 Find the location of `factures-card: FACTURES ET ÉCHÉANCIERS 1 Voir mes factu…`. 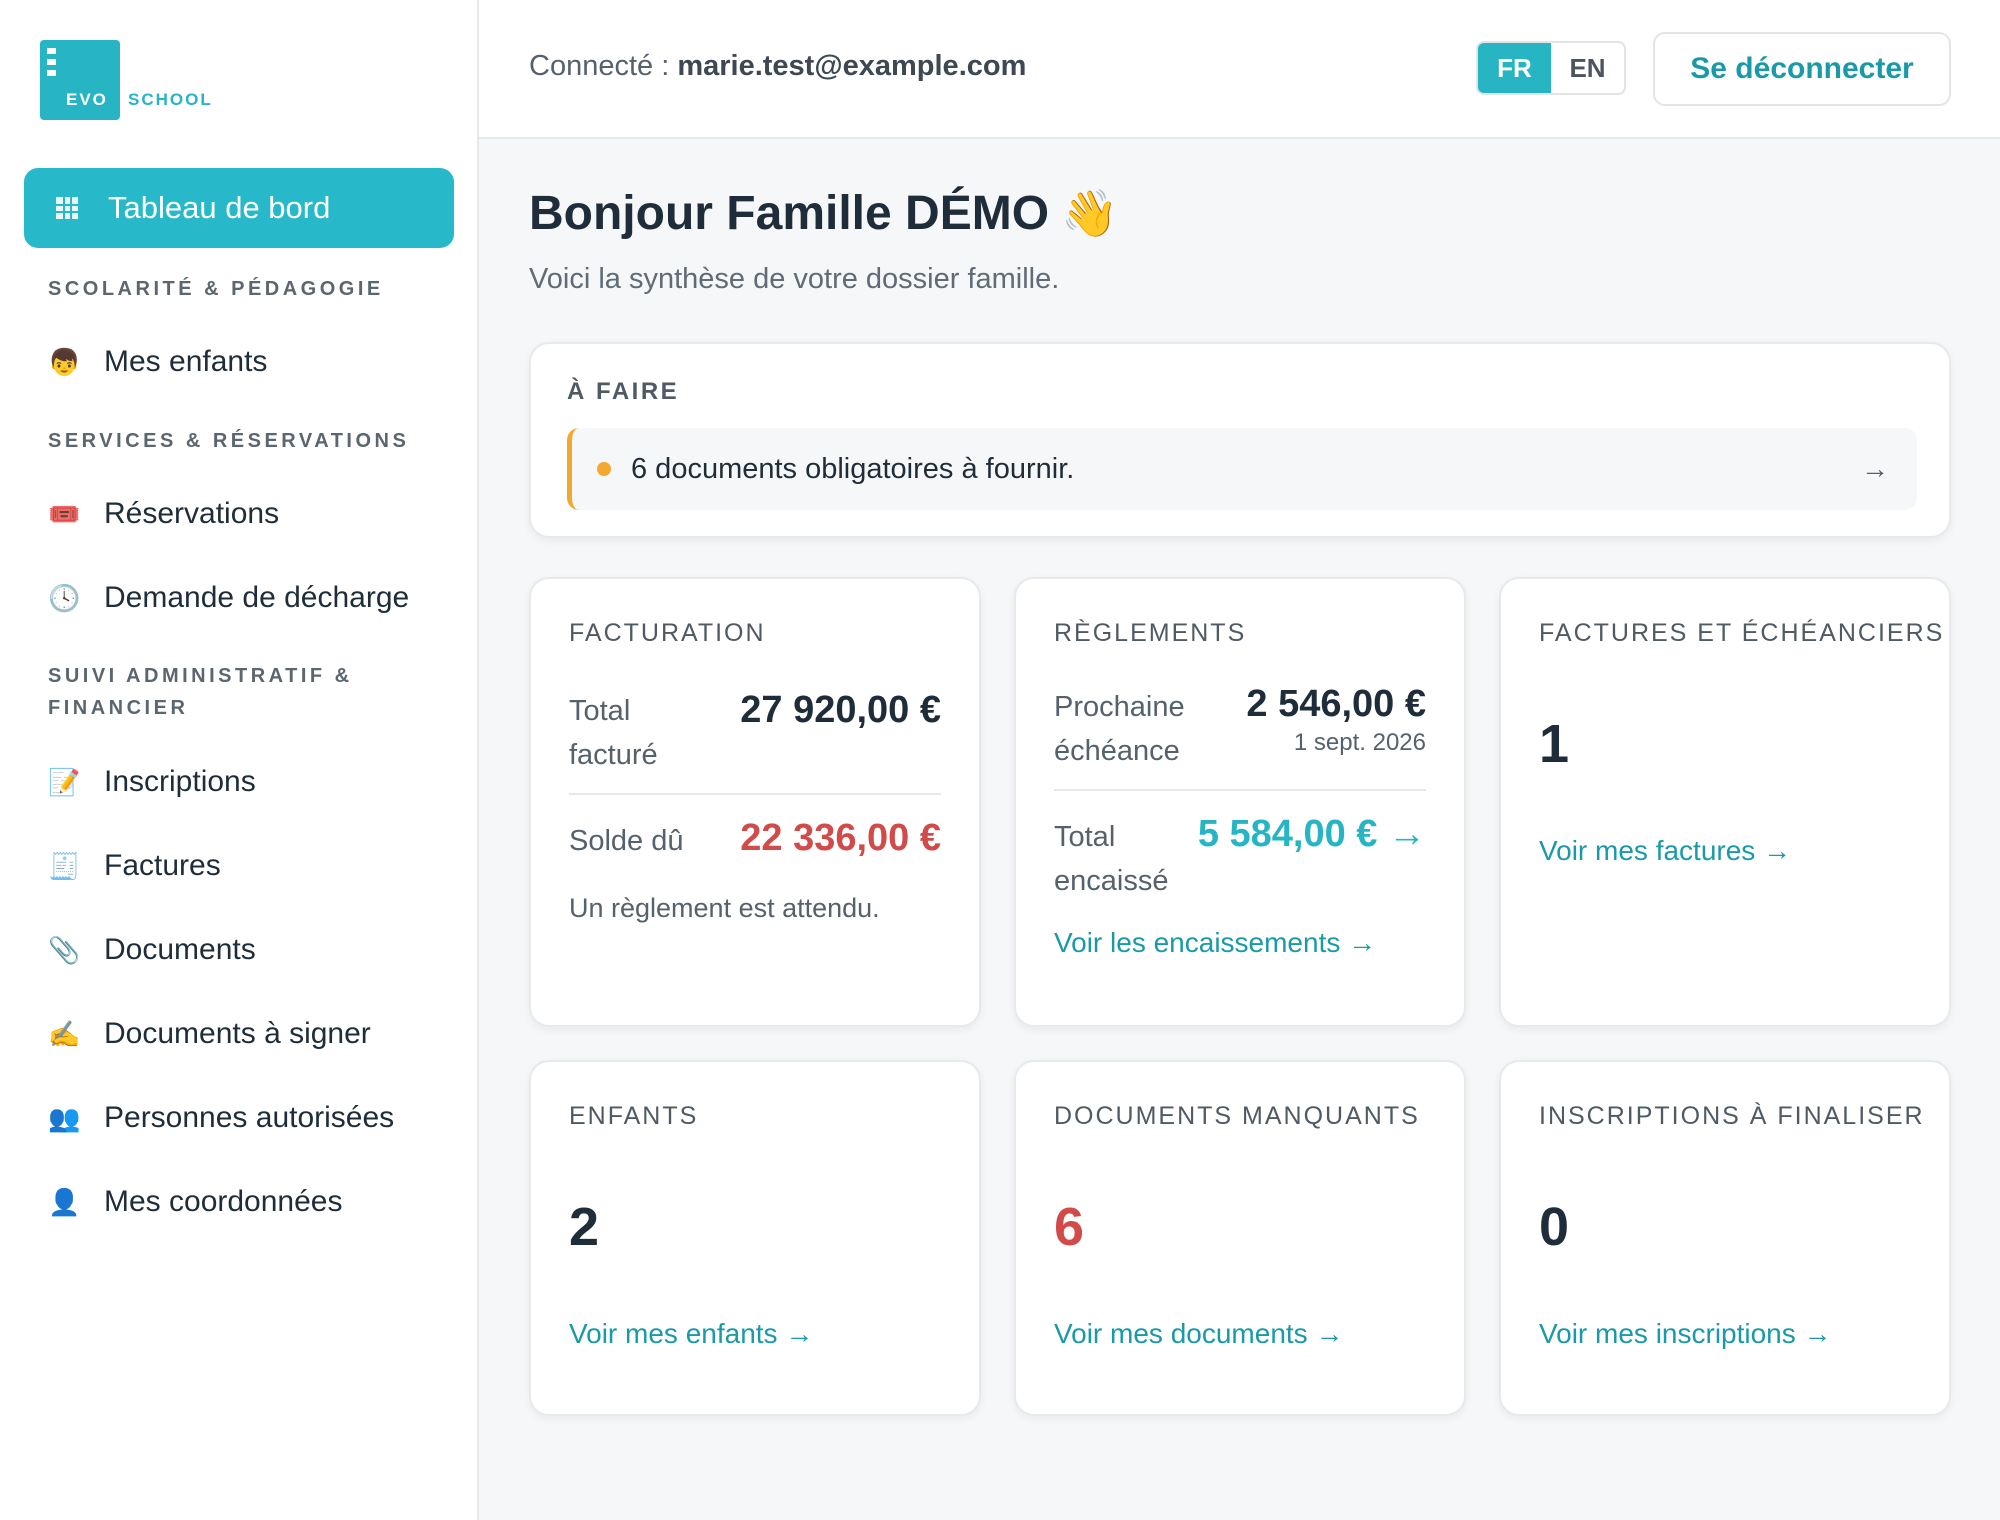

factures-card: FACTURES ET ÉCHÉANCIERS 1 Voir mes factu… is located at coordinates (1725, 802).